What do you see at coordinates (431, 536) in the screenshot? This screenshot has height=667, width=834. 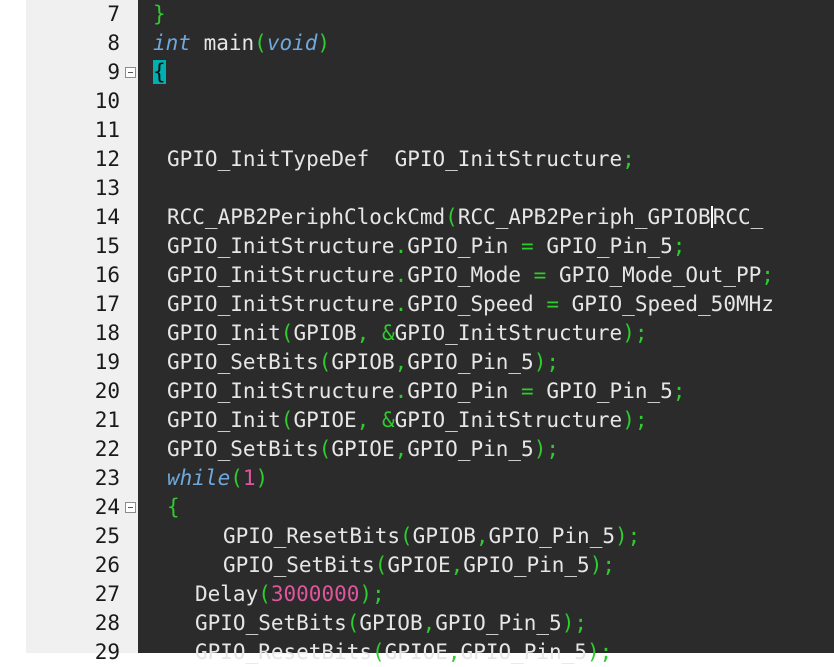 I see `code-line: GPIO_ResetBits(GPIOB,GPIO_Pin_5);` at bounding box center [431, 536].